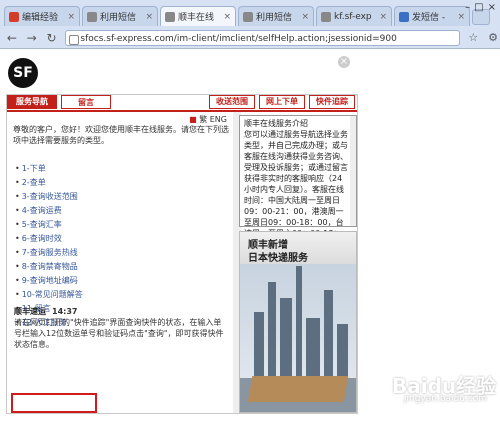  I want to click on intro-scrollbar, so click(353, 171).